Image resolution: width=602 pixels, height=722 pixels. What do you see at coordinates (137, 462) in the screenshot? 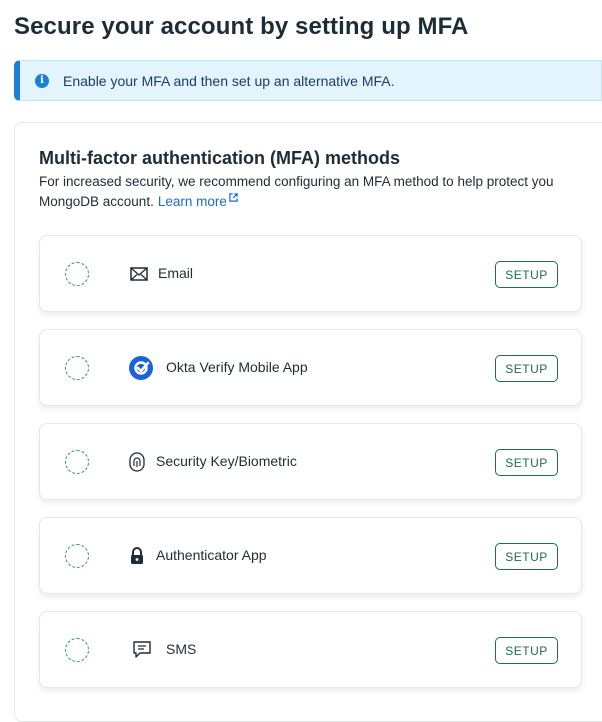
I see `fingerprint-icon` at bounding box center [137, 462].